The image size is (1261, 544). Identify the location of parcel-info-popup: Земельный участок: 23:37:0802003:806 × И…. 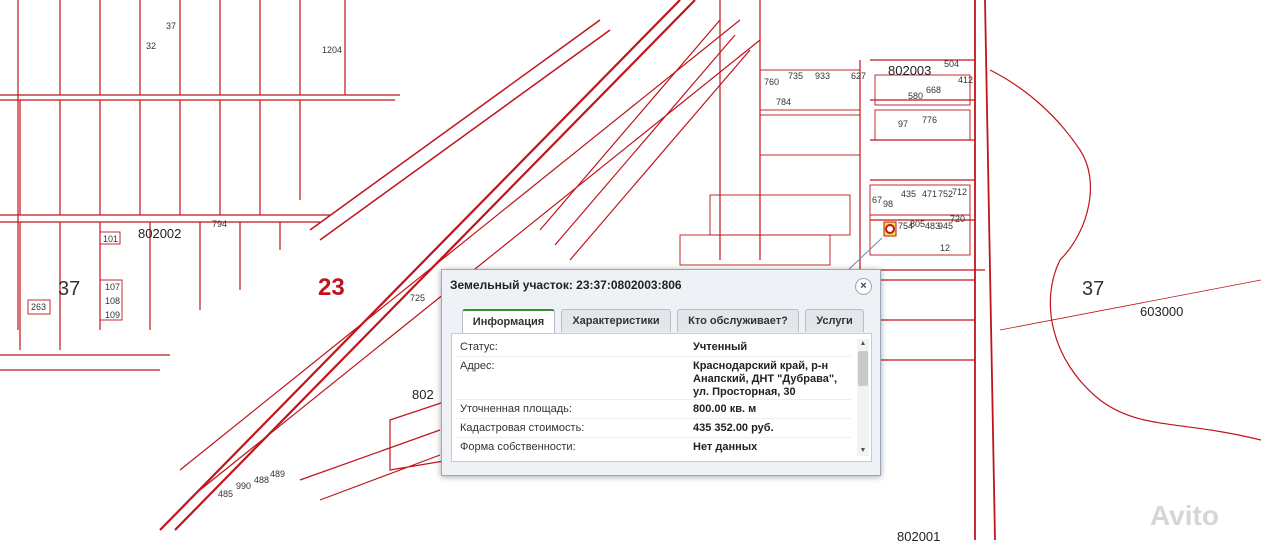
(661, 372).